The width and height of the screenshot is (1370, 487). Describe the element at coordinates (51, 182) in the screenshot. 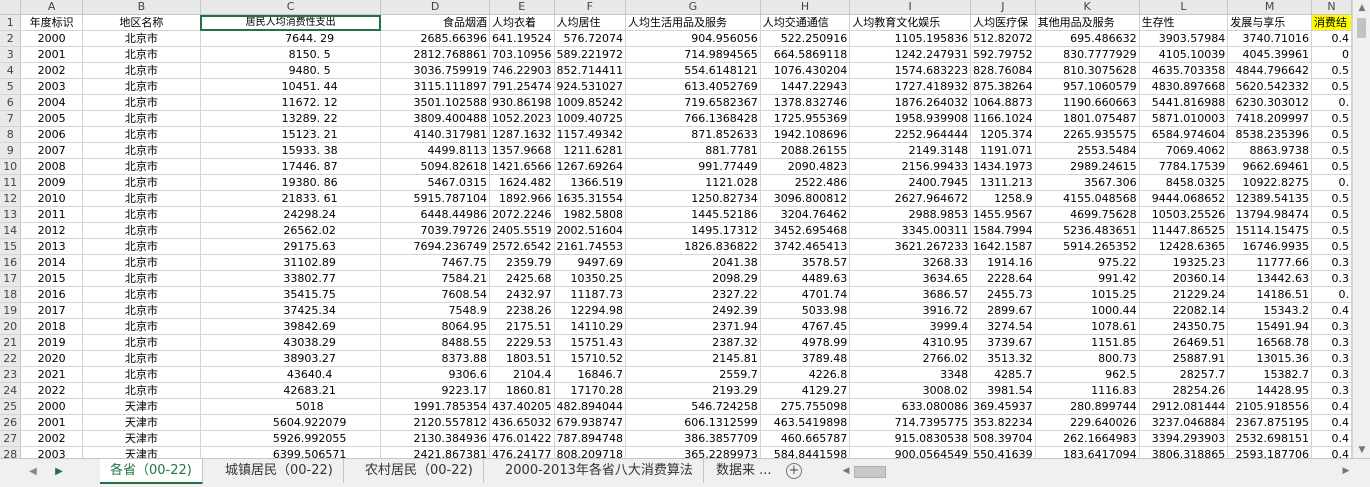

I see `cell: 2009` at that location.